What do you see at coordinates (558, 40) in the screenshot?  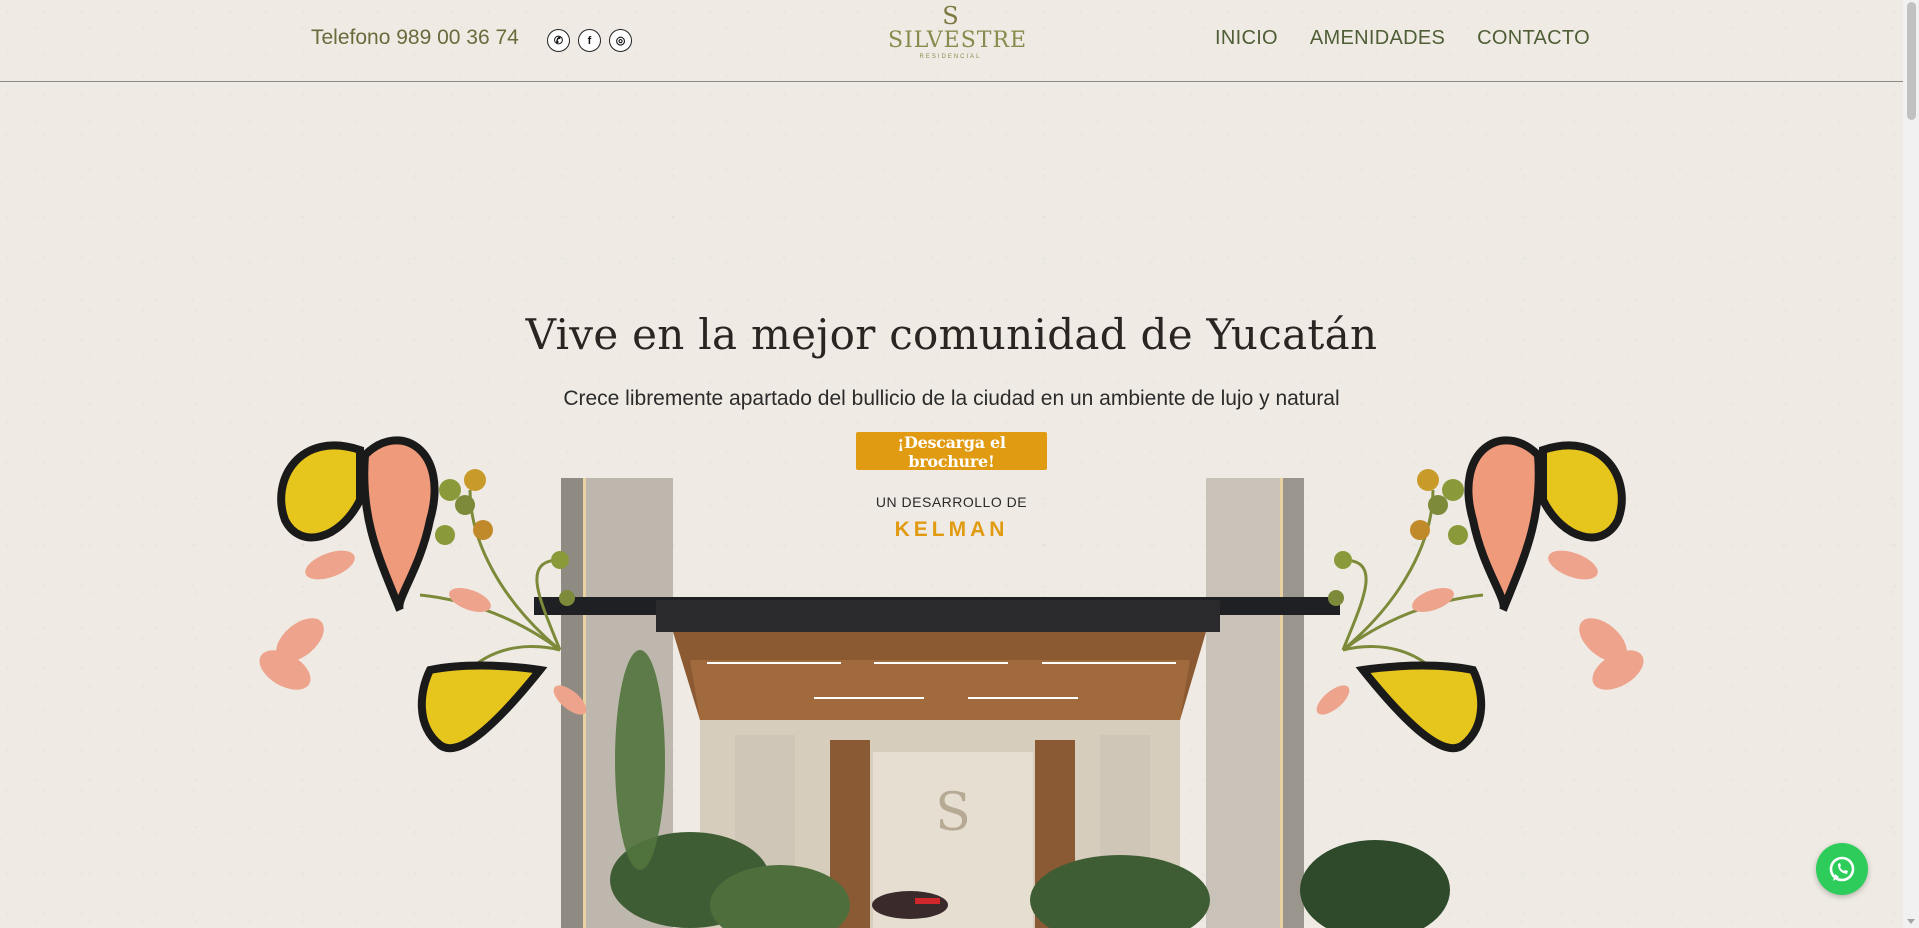 I see `whatsapp-icon: ✆` at bounding box center [558, 40].